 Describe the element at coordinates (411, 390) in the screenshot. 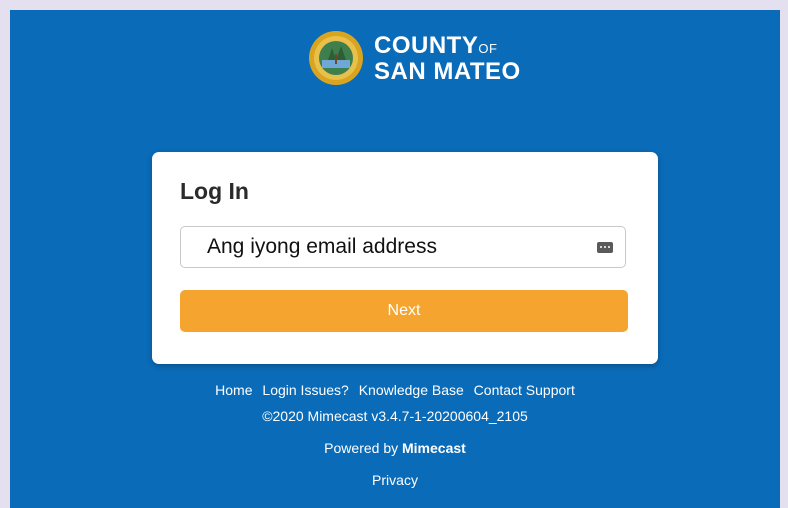

I see `footer-link-knowledge-base: Knowledge Base` at that location.